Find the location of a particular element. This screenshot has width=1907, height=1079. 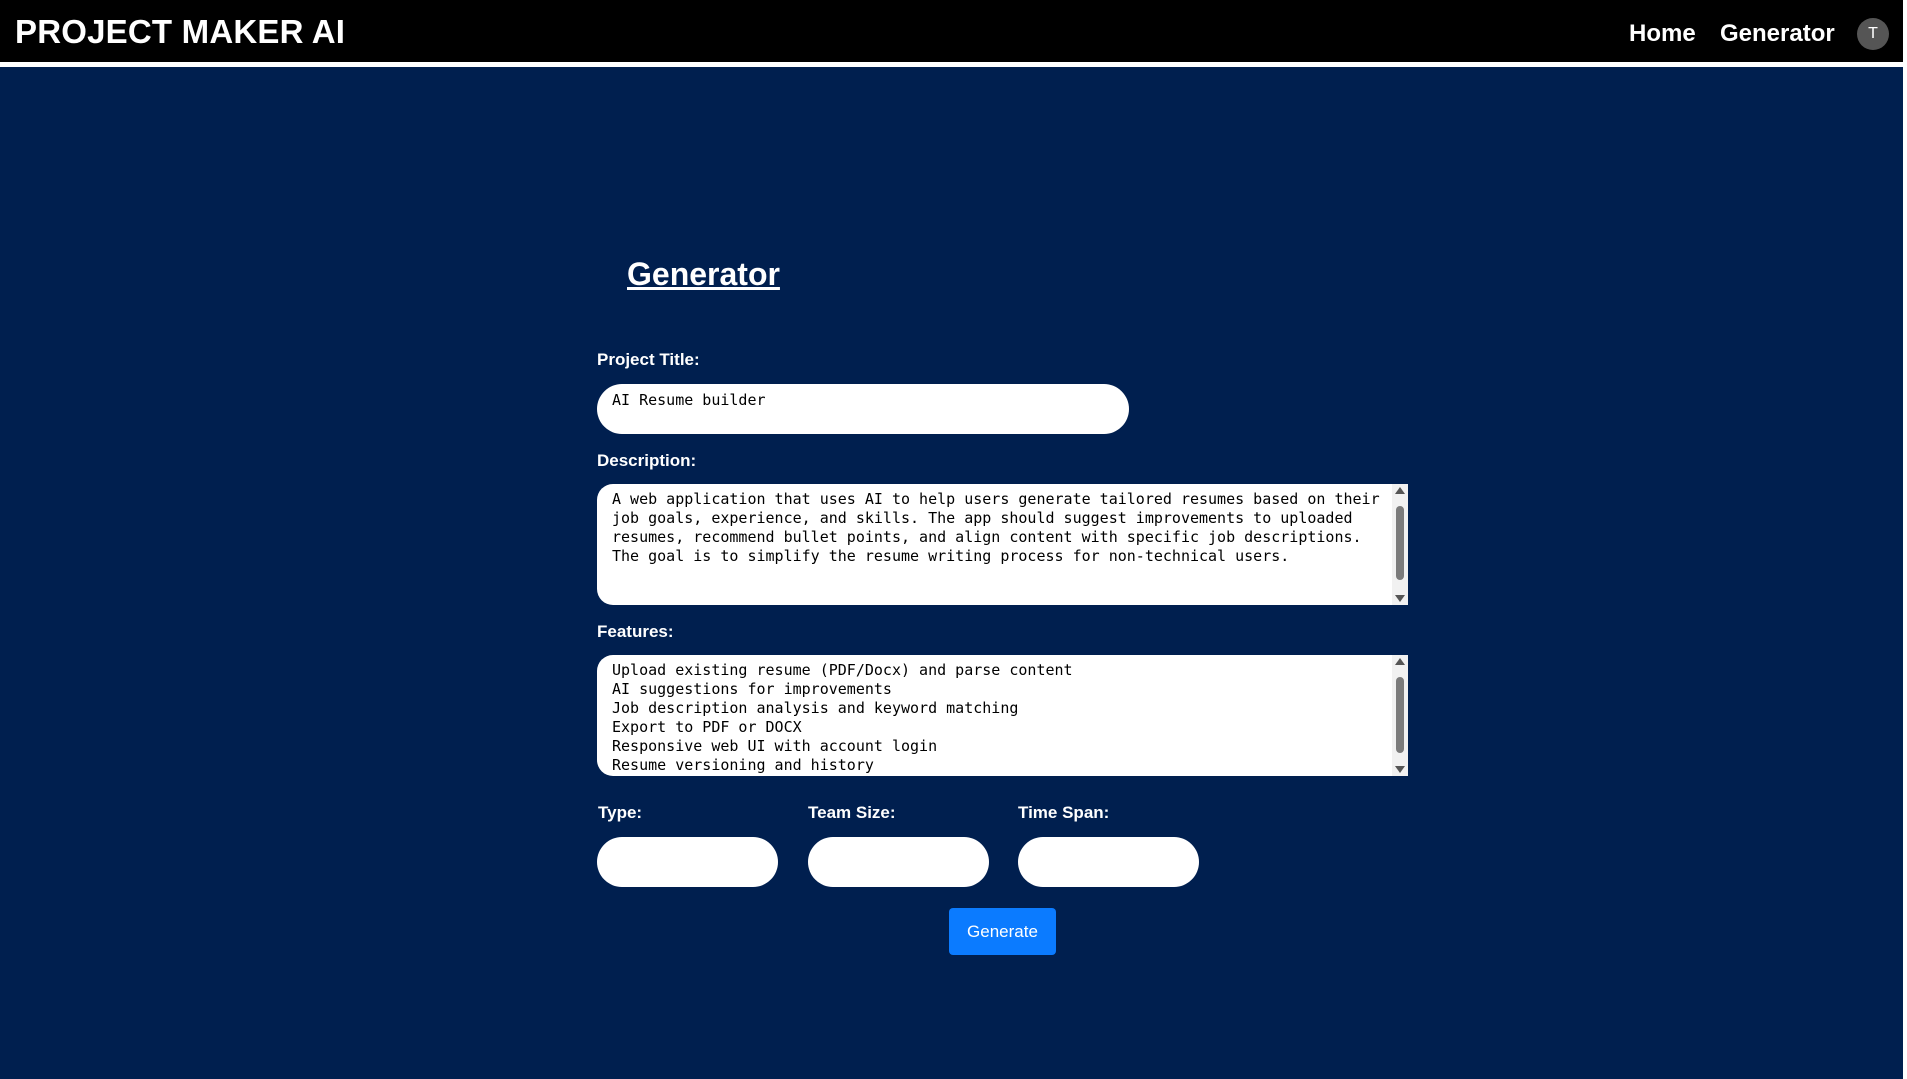

project-title-label: Project Title: is located at coordinates (648, 359).